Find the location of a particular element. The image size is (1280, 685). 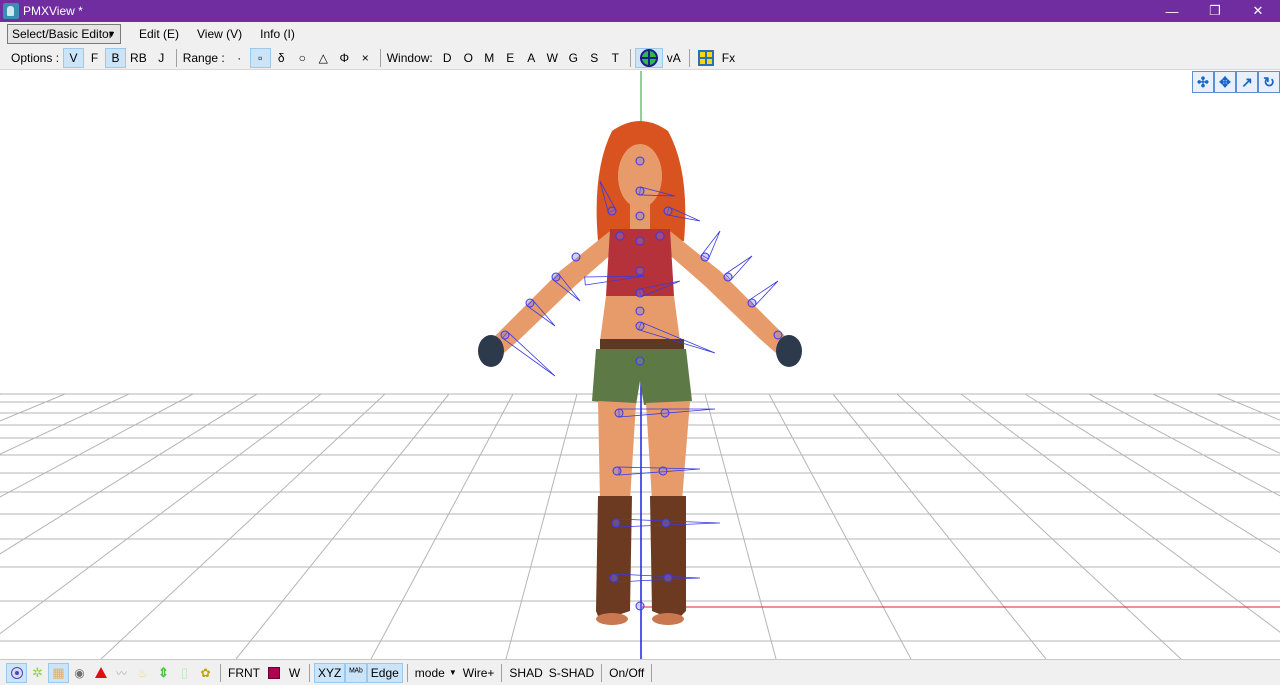

local-axis-button is located at coordinates (648, 57).